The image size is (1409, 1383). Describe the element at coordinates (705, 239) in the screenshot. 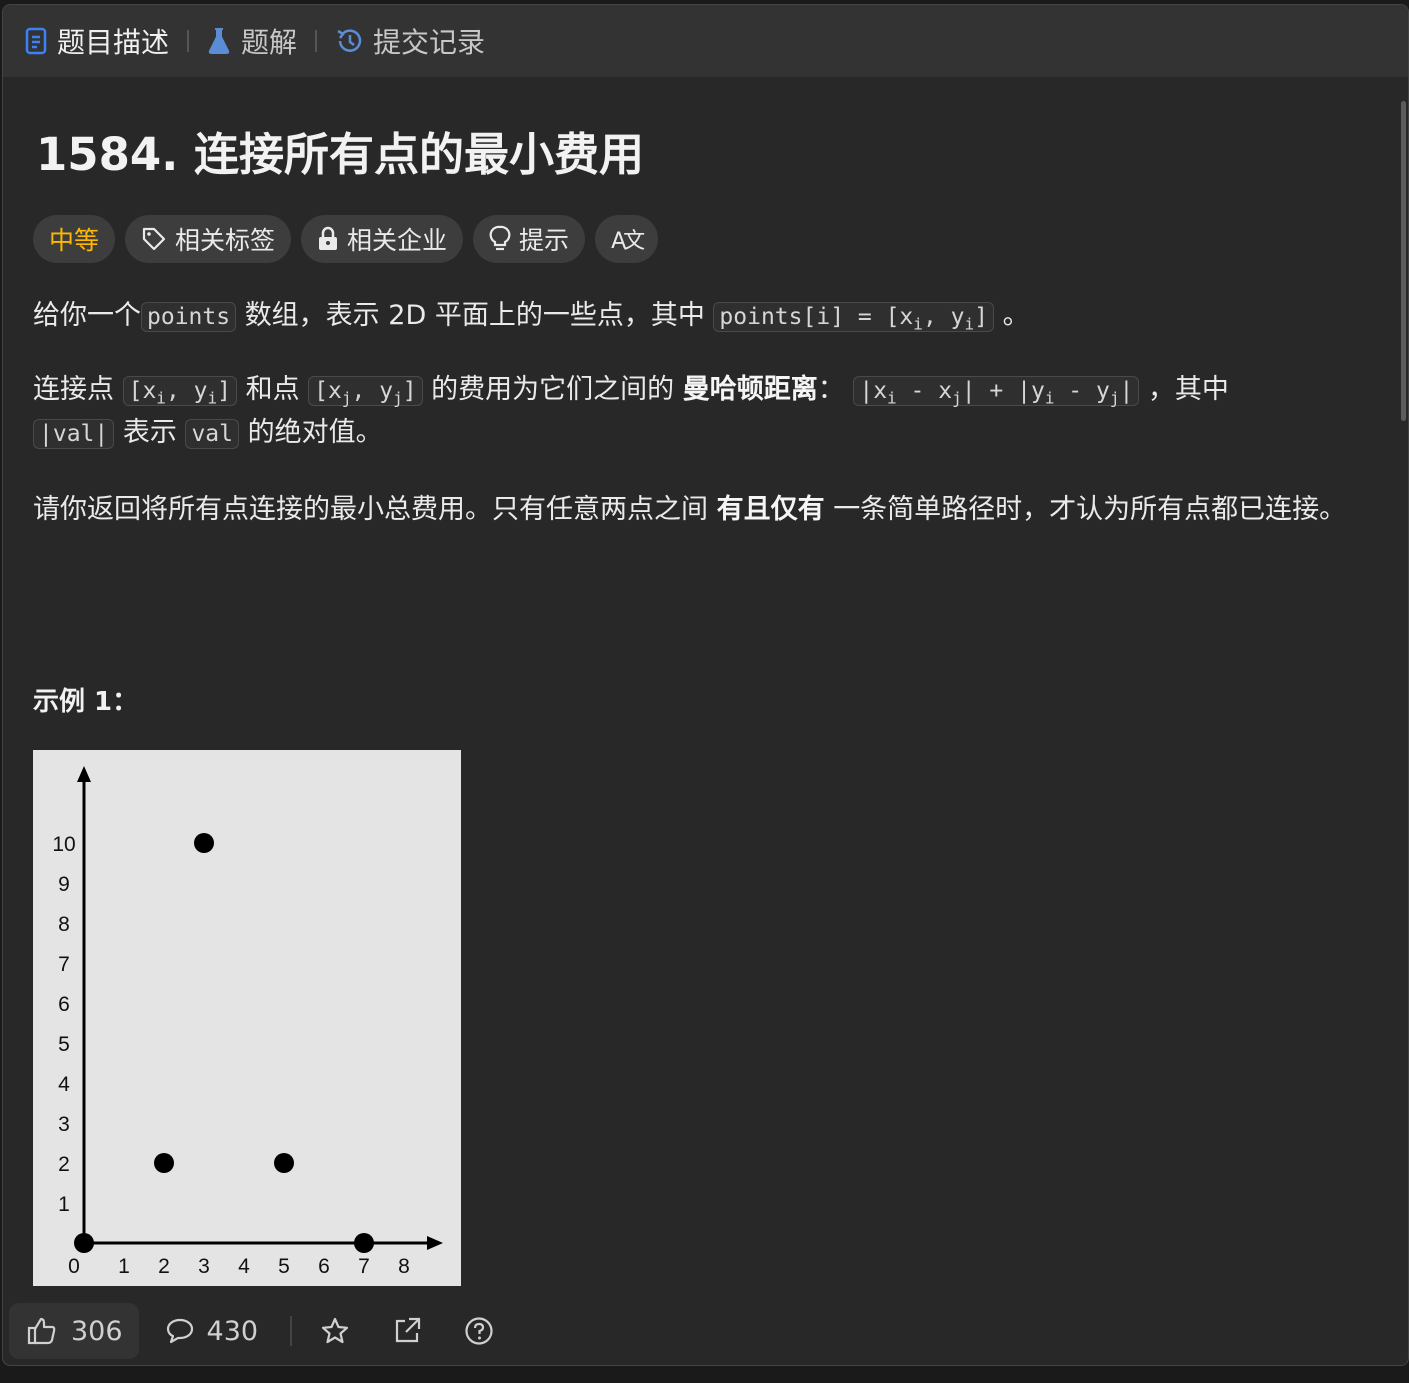

I see `chip-row: 中等 相关标签 相关企业 提示 A文` at that location.